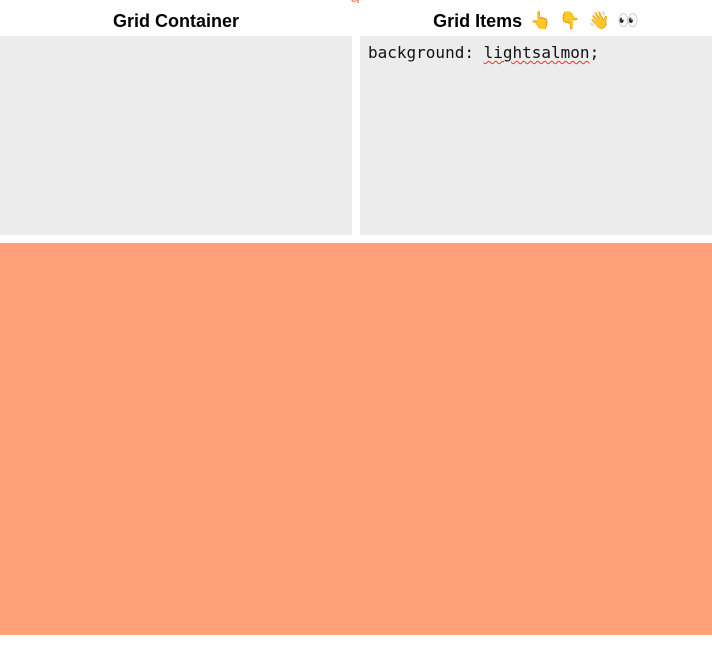  I want to click on grid-items-heading-row: Grid Items 👆 👇 👋 👀, so click(536, 21).